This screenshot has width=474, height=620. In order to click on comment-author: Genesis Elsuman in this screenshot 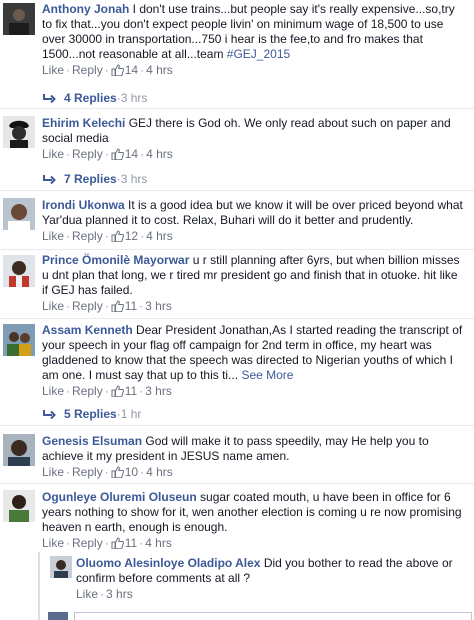, I will do `click(92, 441)`.